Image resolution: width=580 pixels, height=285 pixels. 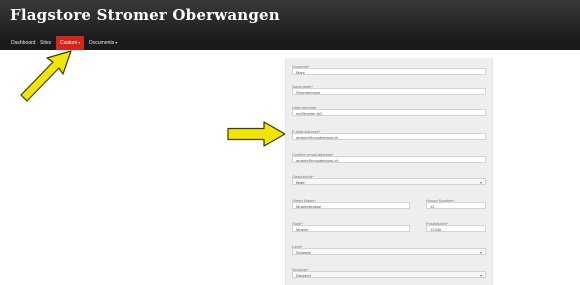 What do you see at coordinates (389, 251) in the screenshot?
I see `land-select: Schweiz ▾` at bounding box center [389, 251].